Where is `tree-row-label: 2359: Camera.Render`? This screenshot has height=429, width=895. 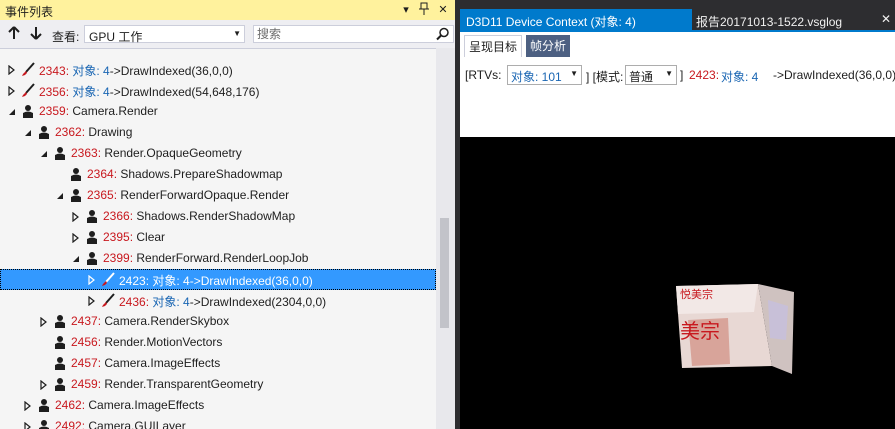 tree-row-label: 2359: Camera.Render is located at coordinates (98, 111).